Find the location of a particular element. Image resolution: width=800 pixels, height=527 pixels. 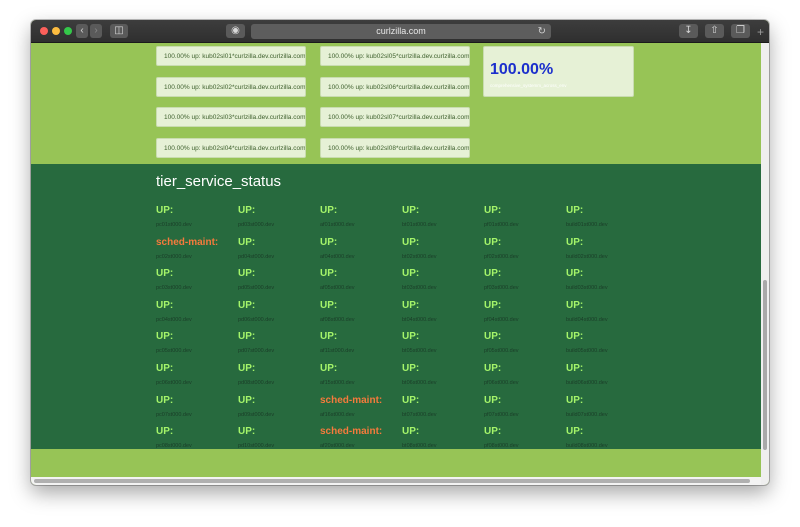

service-host-name: pc01st000.dev is located at coordinates (174, 225).